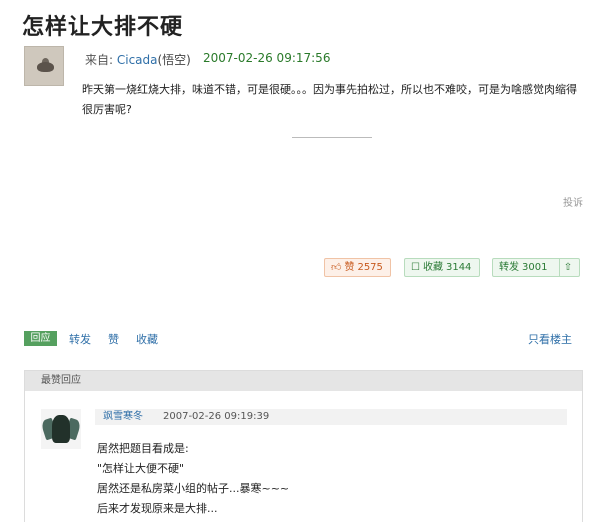 The width and height of the screenshot is (600, 522). Describe the element at coordinates (331, 417) in the screenshot. I see `reply-meta: 飒雪寒冬 2007-02-26 09:19:39` at that location.